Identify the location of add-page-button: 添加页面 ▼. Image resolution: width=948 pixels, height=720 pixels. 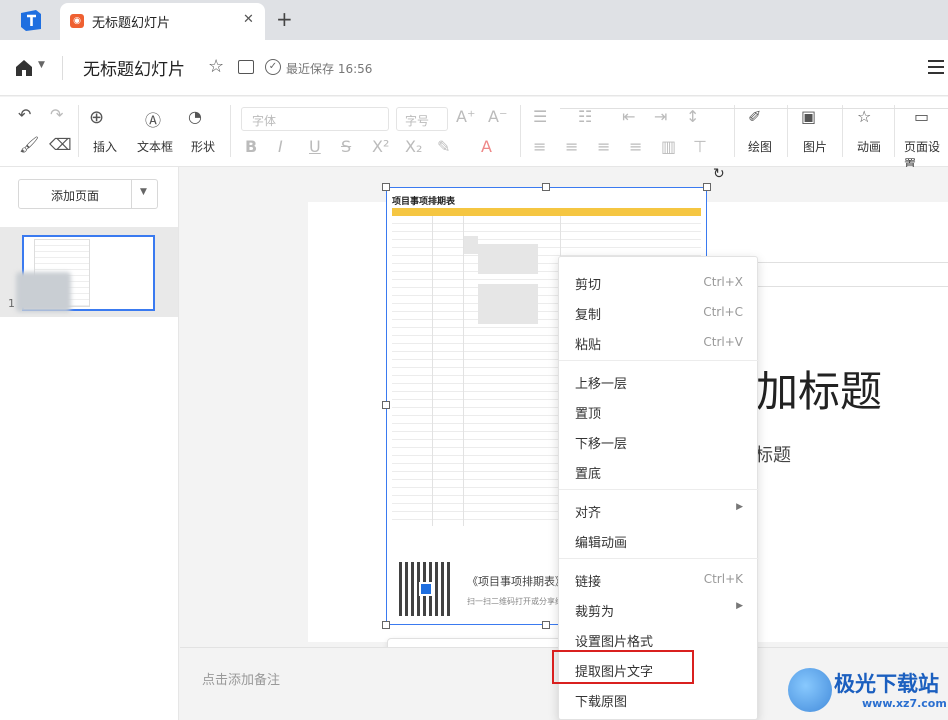
(88, 194).